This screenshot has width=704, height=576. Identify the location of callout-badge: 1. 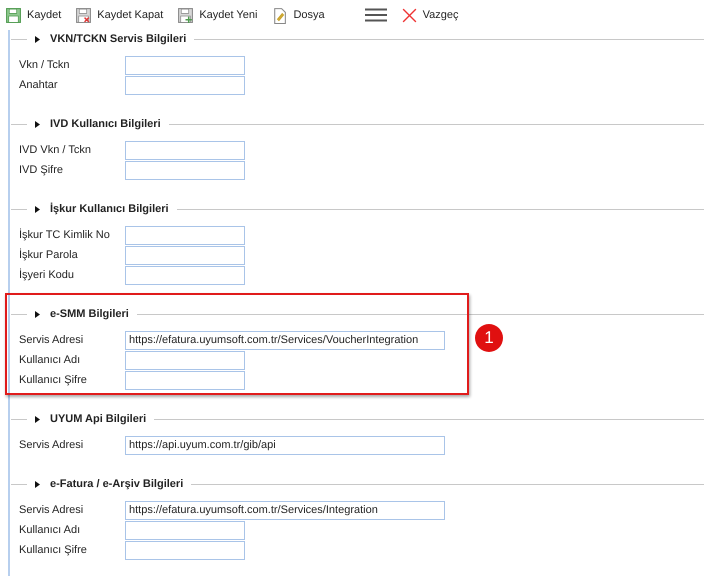
(489, 338).